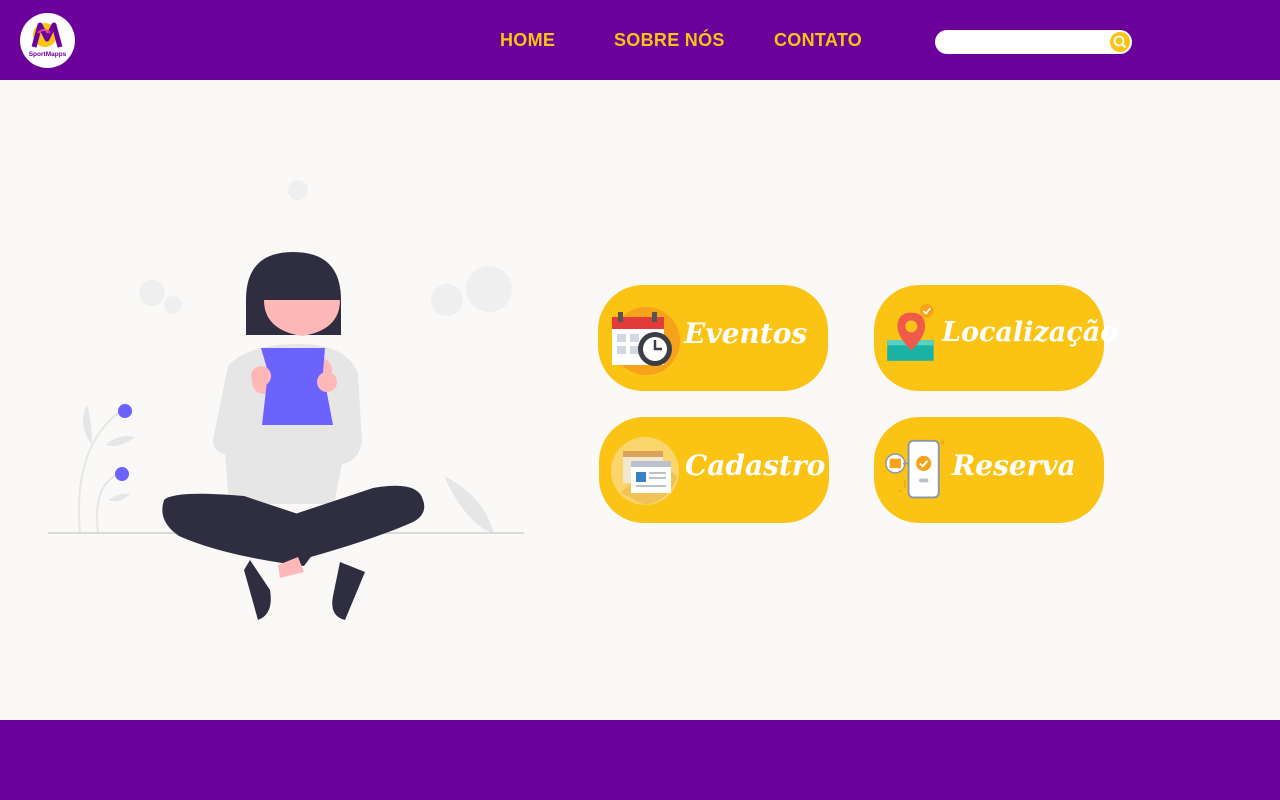  I want to click on localizacao-card: Localização, so click(996, 338).